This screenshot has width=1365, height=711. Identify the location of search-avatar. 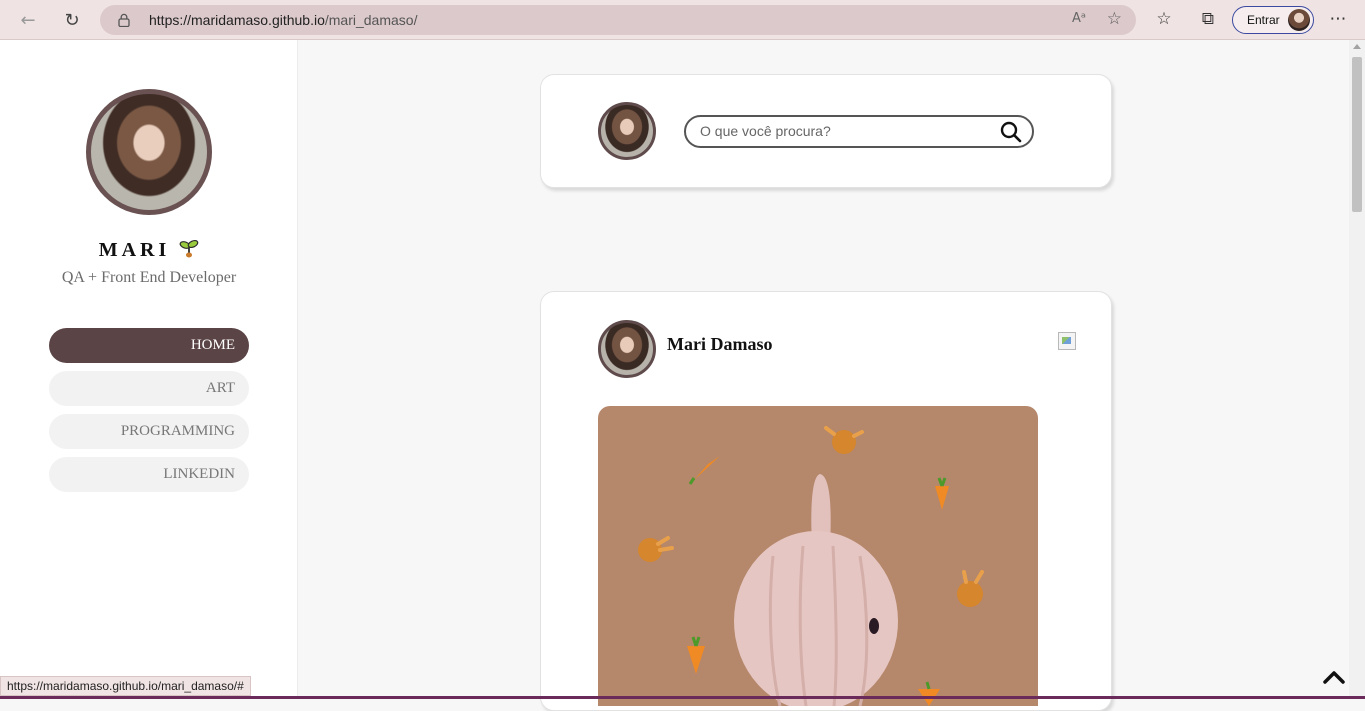
(627, 131).